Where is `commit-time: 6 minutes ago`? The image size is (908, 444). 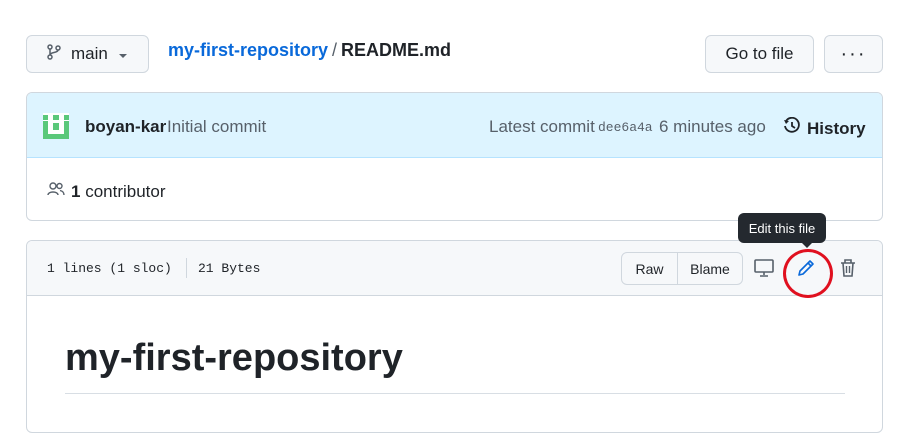 commit-time: 6 minutes ago is located at coordinates (712, 126).